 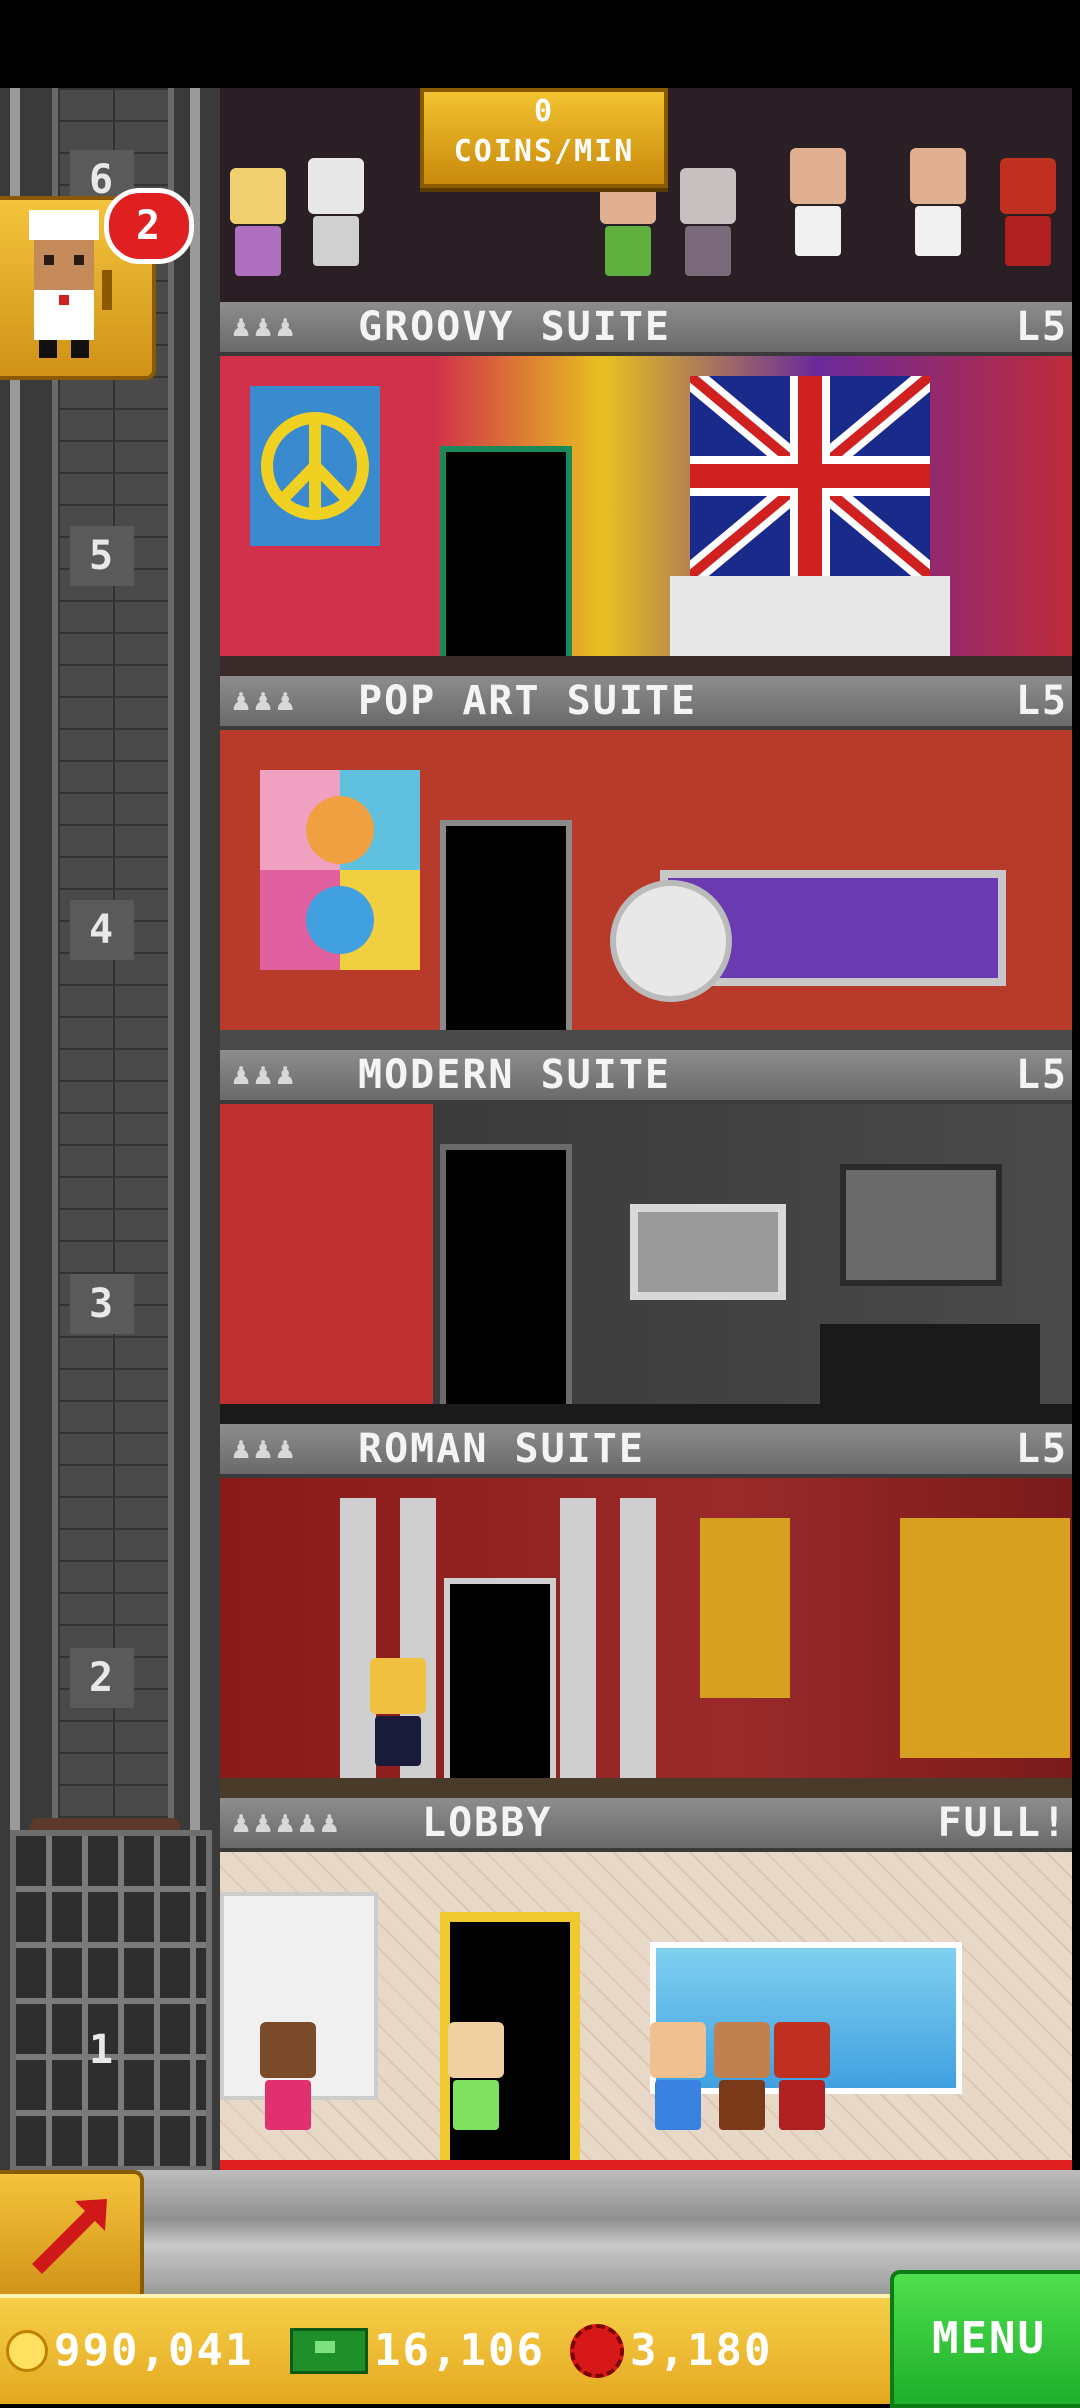 What do you see at coordinates (501, 1449) in the screenshot?
I see `floor-name: ROMAN SUITE` at bounding box center [501, 1449].